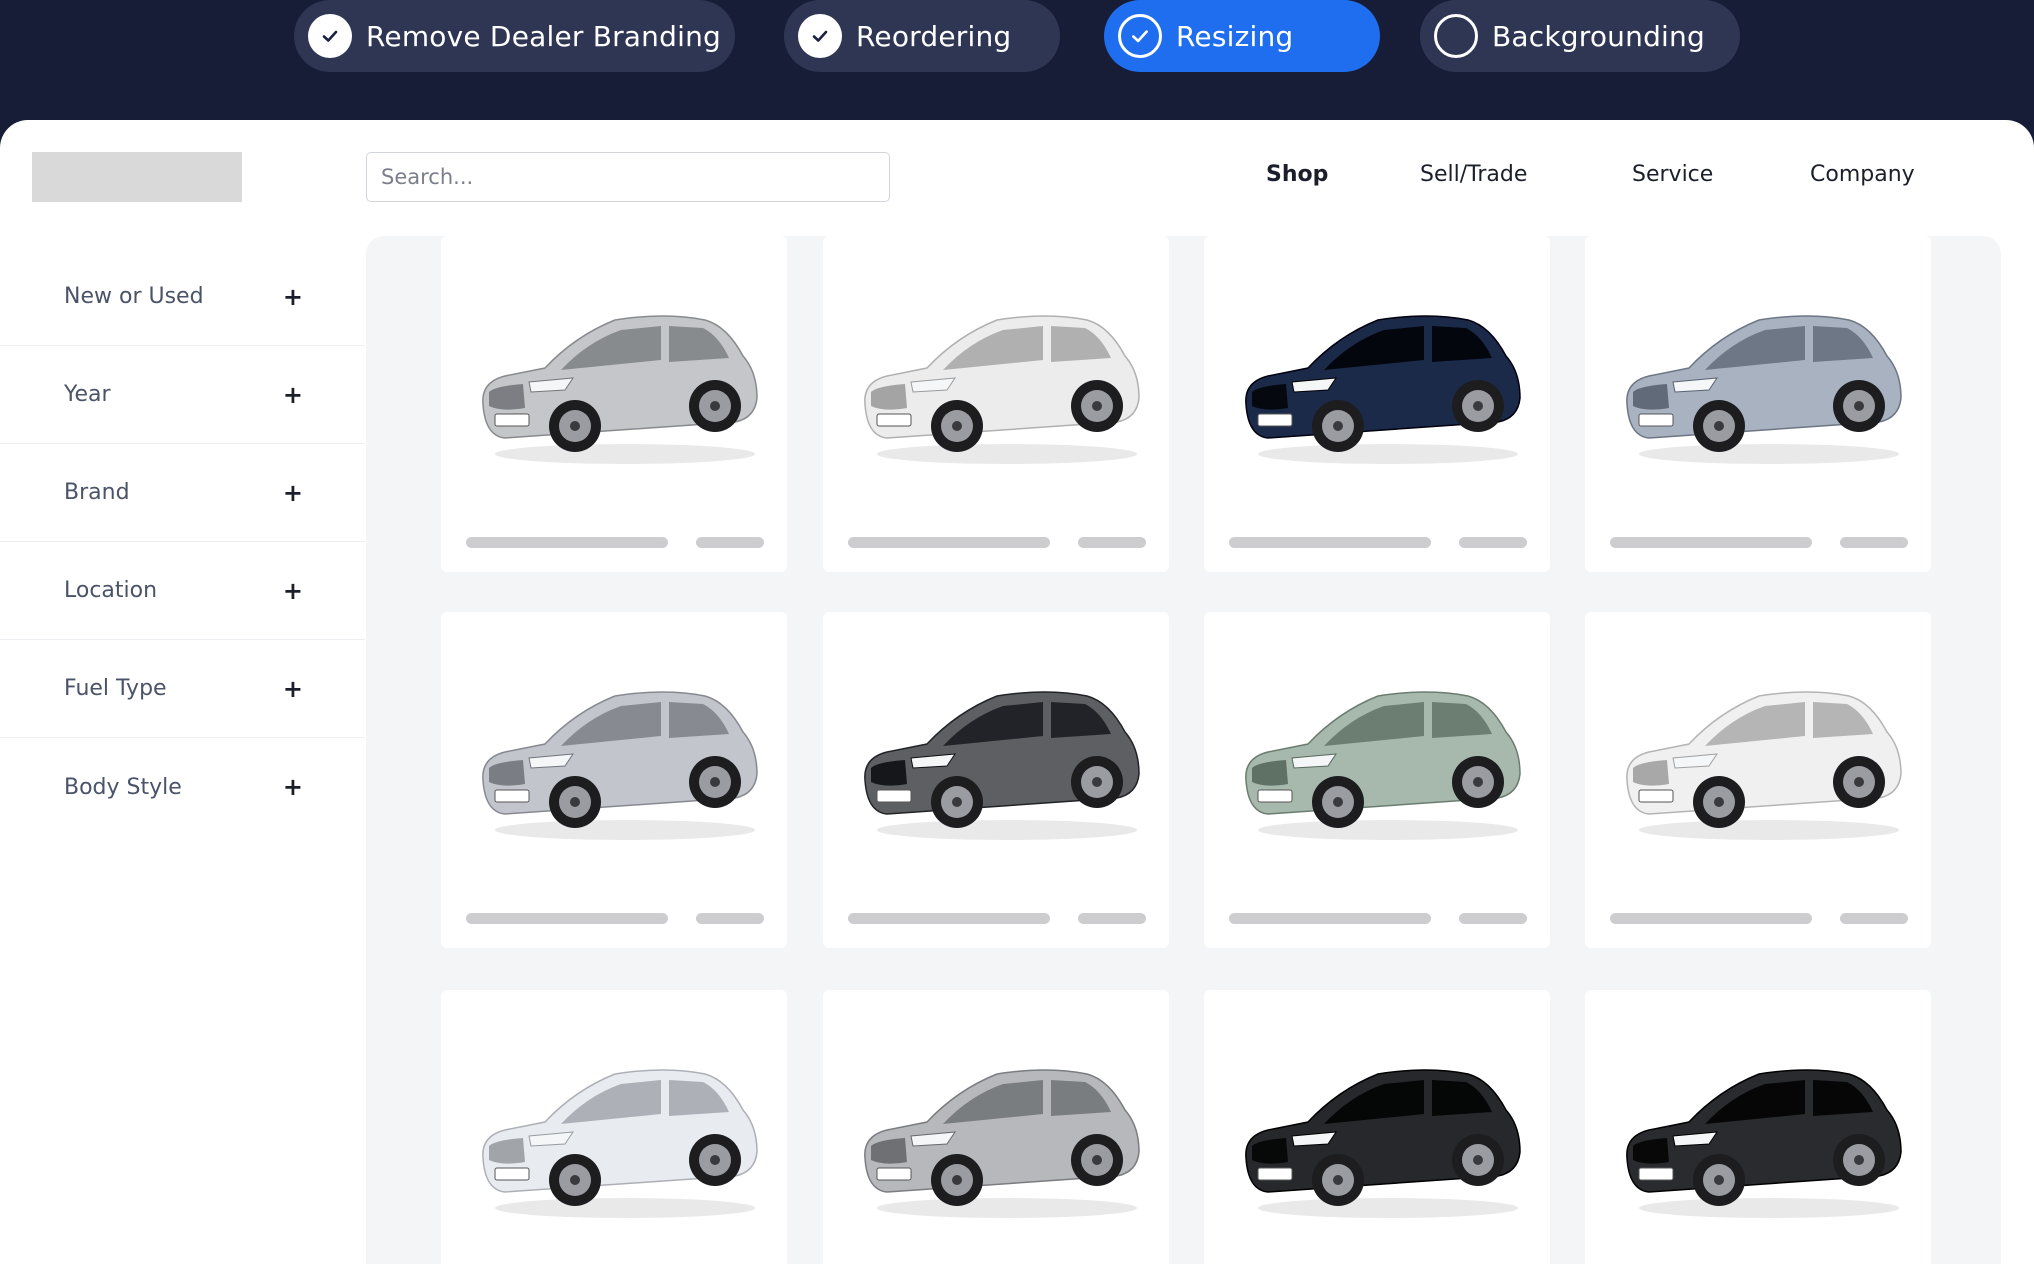  I want to click on step-remove-dealer-branding: Remove Dealer Branding, so click(514, 36).